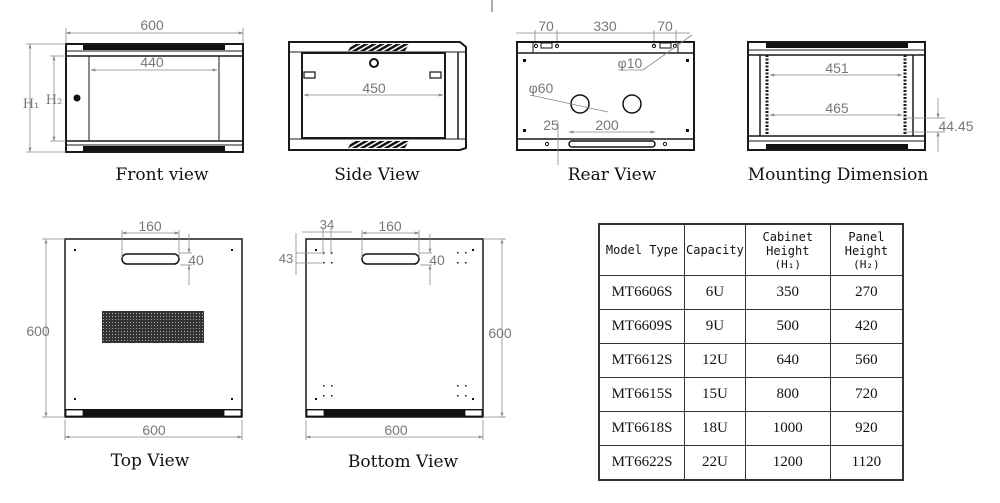 This screenshot has height=503, width=1000. Describe the element at coordinates (150, 226) in the screenshot. I see `top-handle-width-label: 160` at that location.